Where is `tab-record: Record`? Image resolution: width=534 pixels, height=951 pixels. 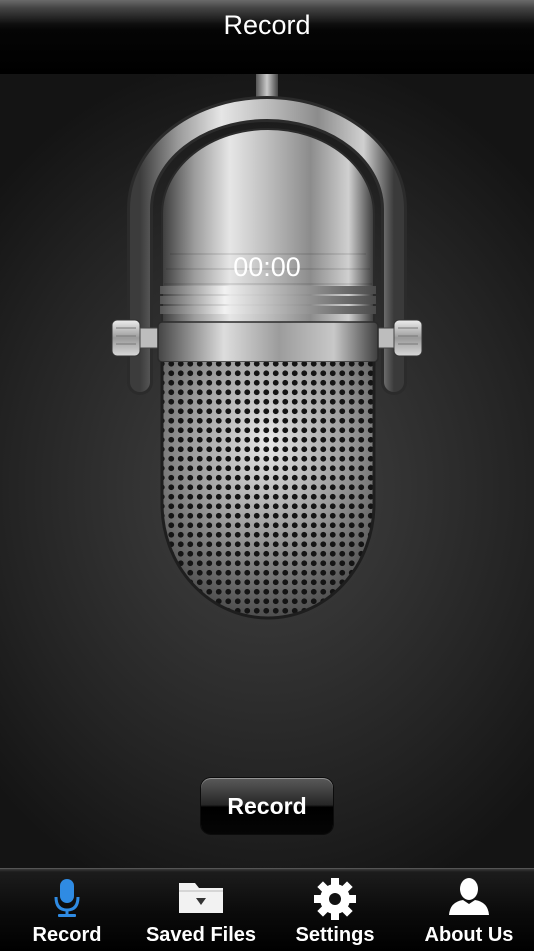
tab-record: Record is located at coordinates (67, 910).